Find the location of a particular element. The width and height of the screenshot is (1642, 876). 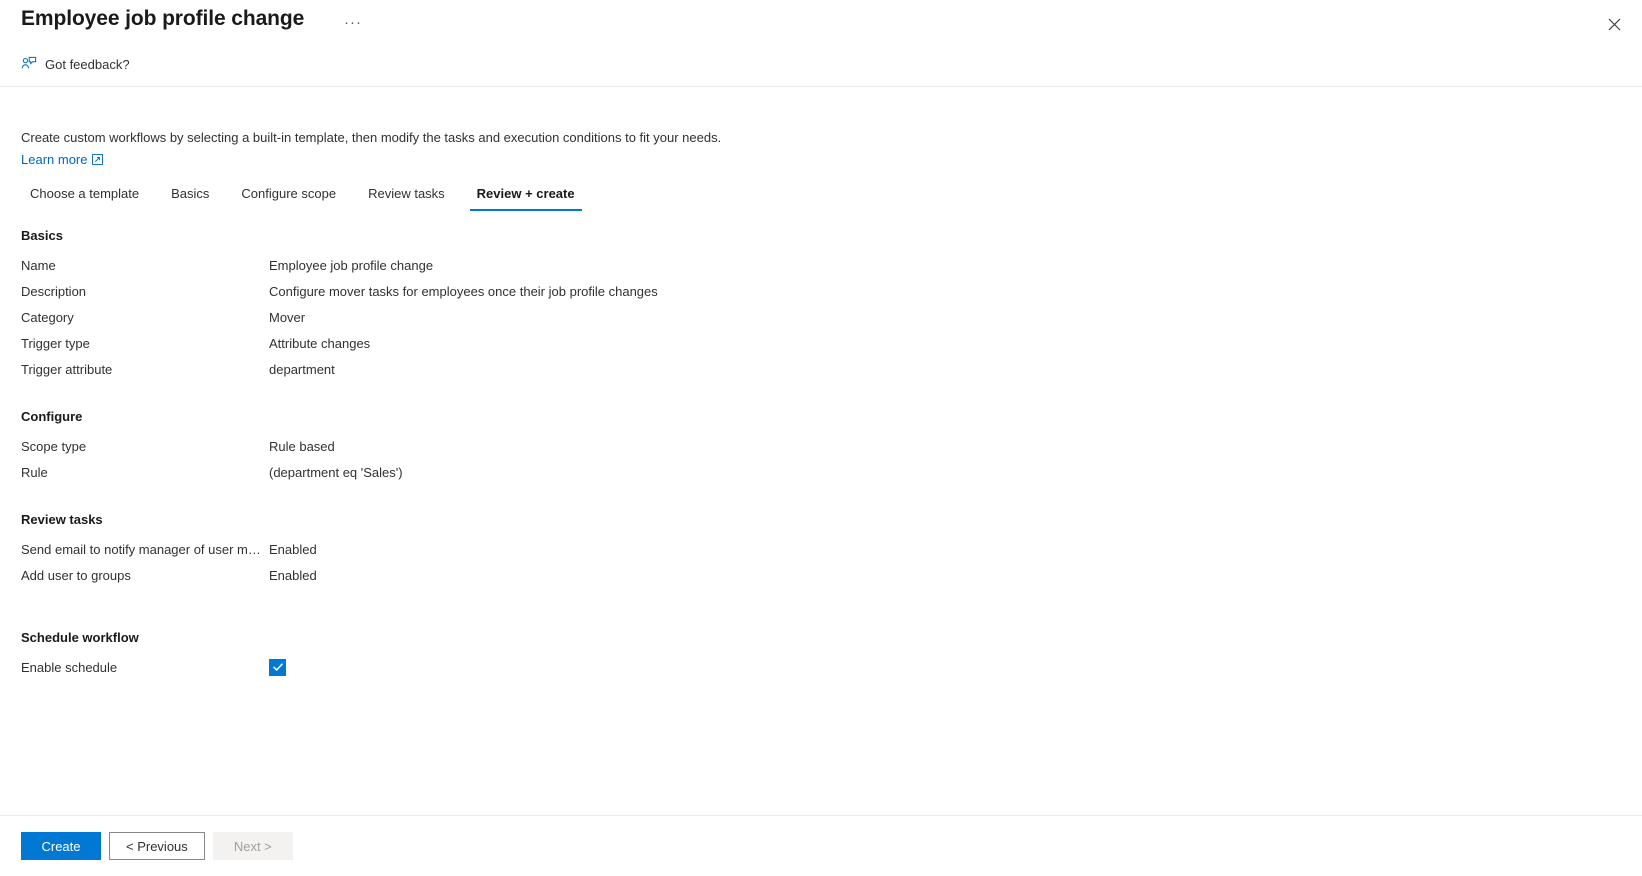

close-icon is located at coordinates (1614, 24).